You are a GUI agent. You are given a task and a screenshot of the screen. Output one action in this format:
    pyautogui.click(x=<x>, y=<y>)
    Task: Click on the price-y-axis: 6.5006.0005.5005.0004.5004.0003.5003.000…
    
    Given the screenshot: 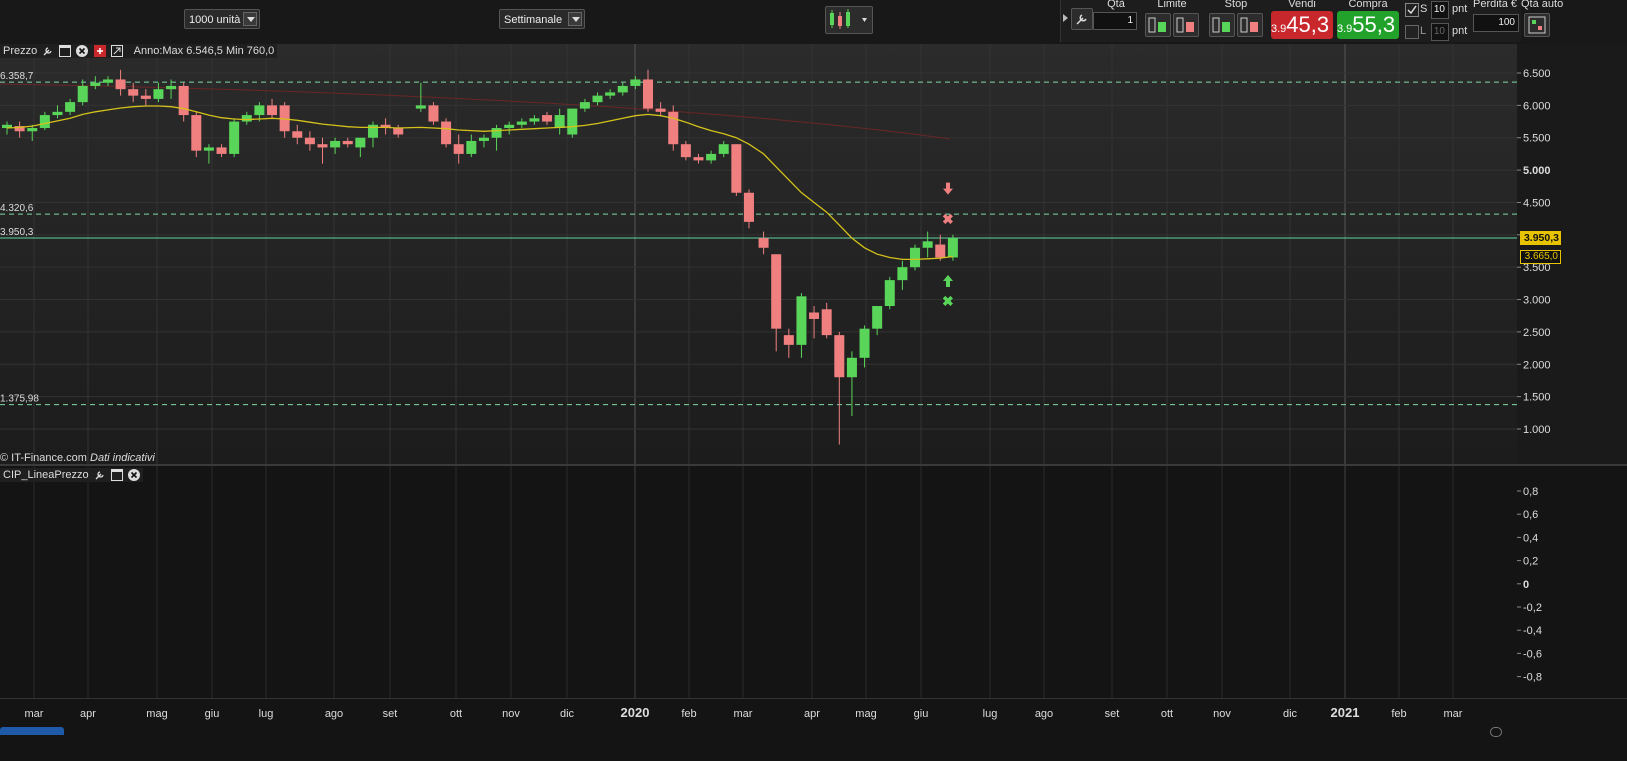 What is the action you would take?
    pyautogui.click(x=1572, y=254)
    